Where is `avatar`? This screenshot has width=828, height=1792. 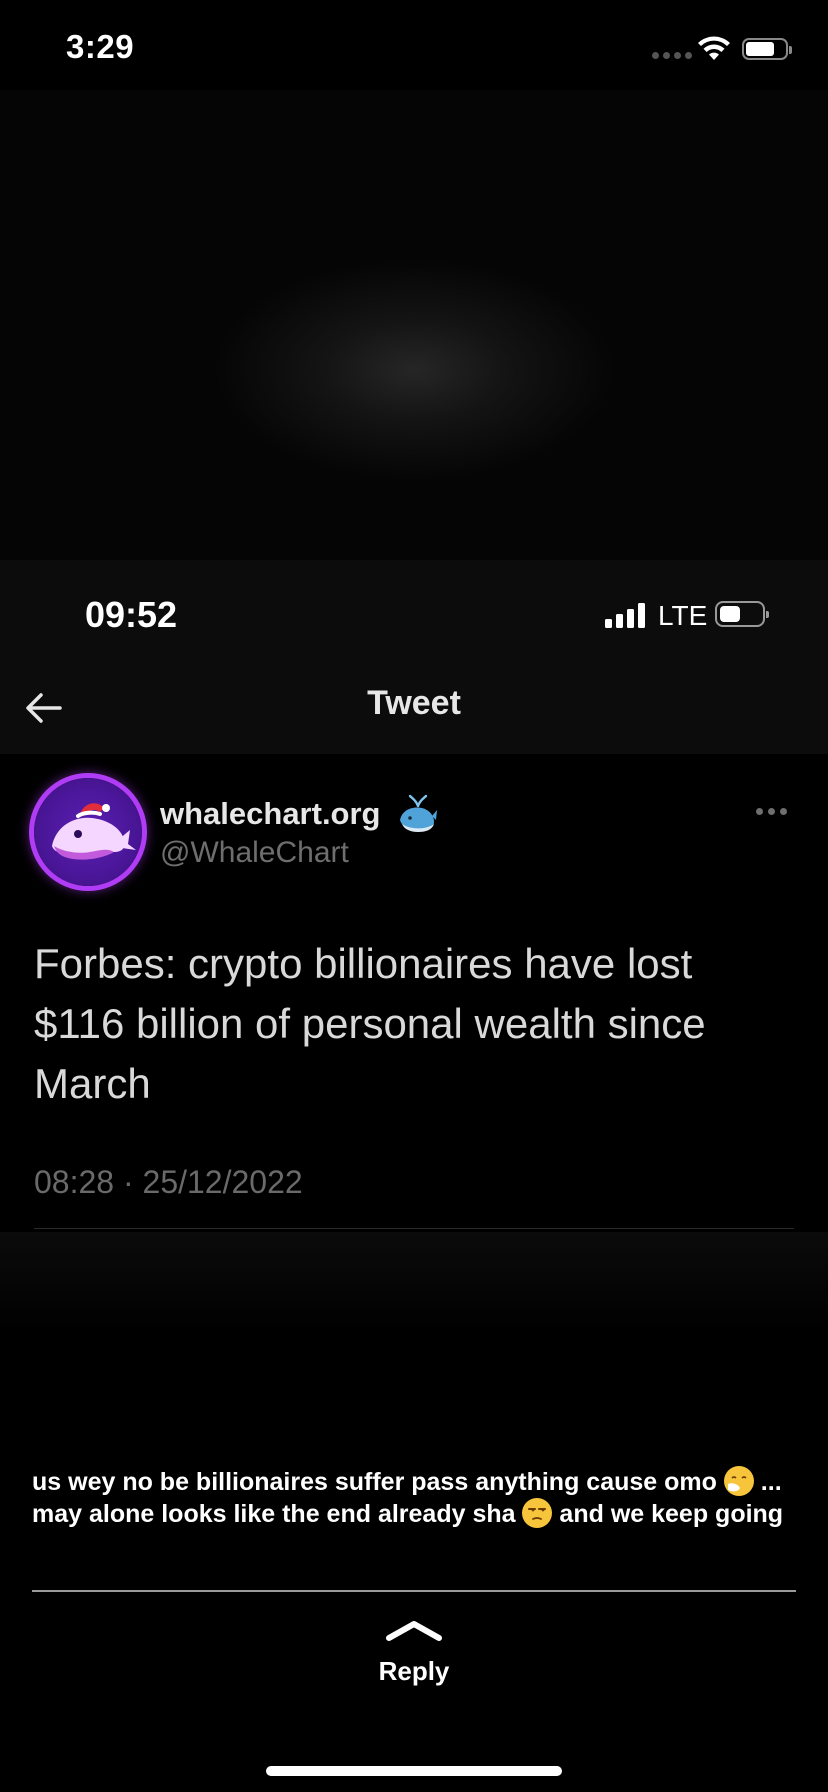
avatar is located at coordinates (88, 832).